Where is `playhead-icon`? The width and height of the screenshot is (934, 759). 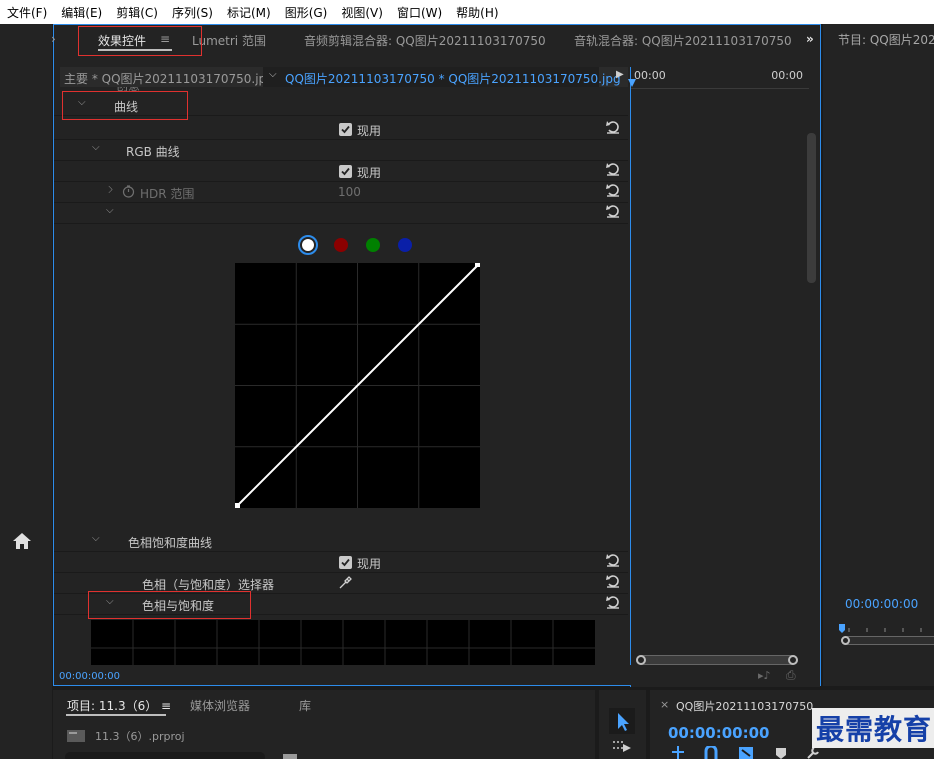
playhead-icon is located at coordinates (632, 83).